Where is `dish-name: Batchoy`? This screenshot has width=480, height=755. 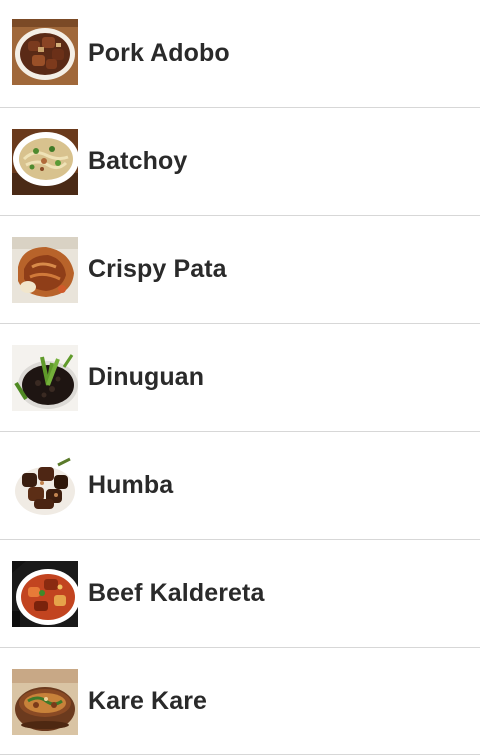 dish-name: Batchoy is located at coordinates (138, 161).